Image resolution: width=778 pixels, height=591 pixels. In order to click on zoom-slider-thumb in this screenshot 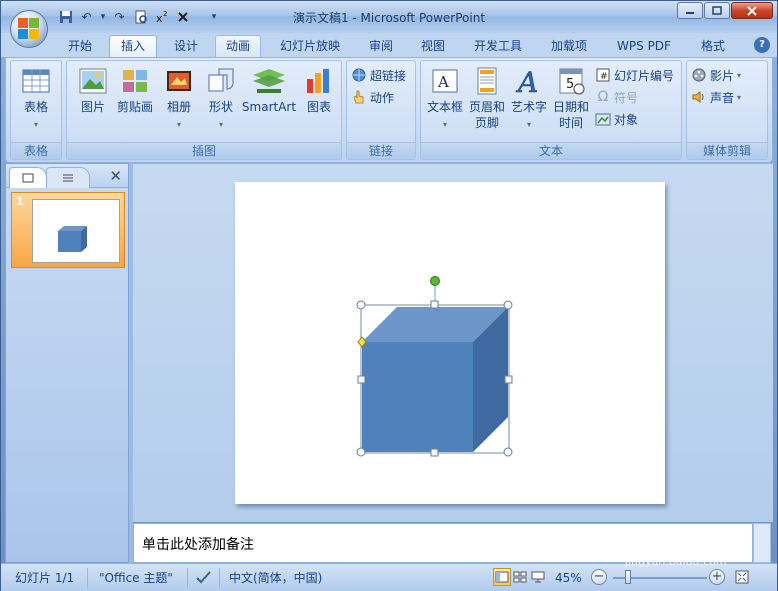, I will do `click(628, 577)`.